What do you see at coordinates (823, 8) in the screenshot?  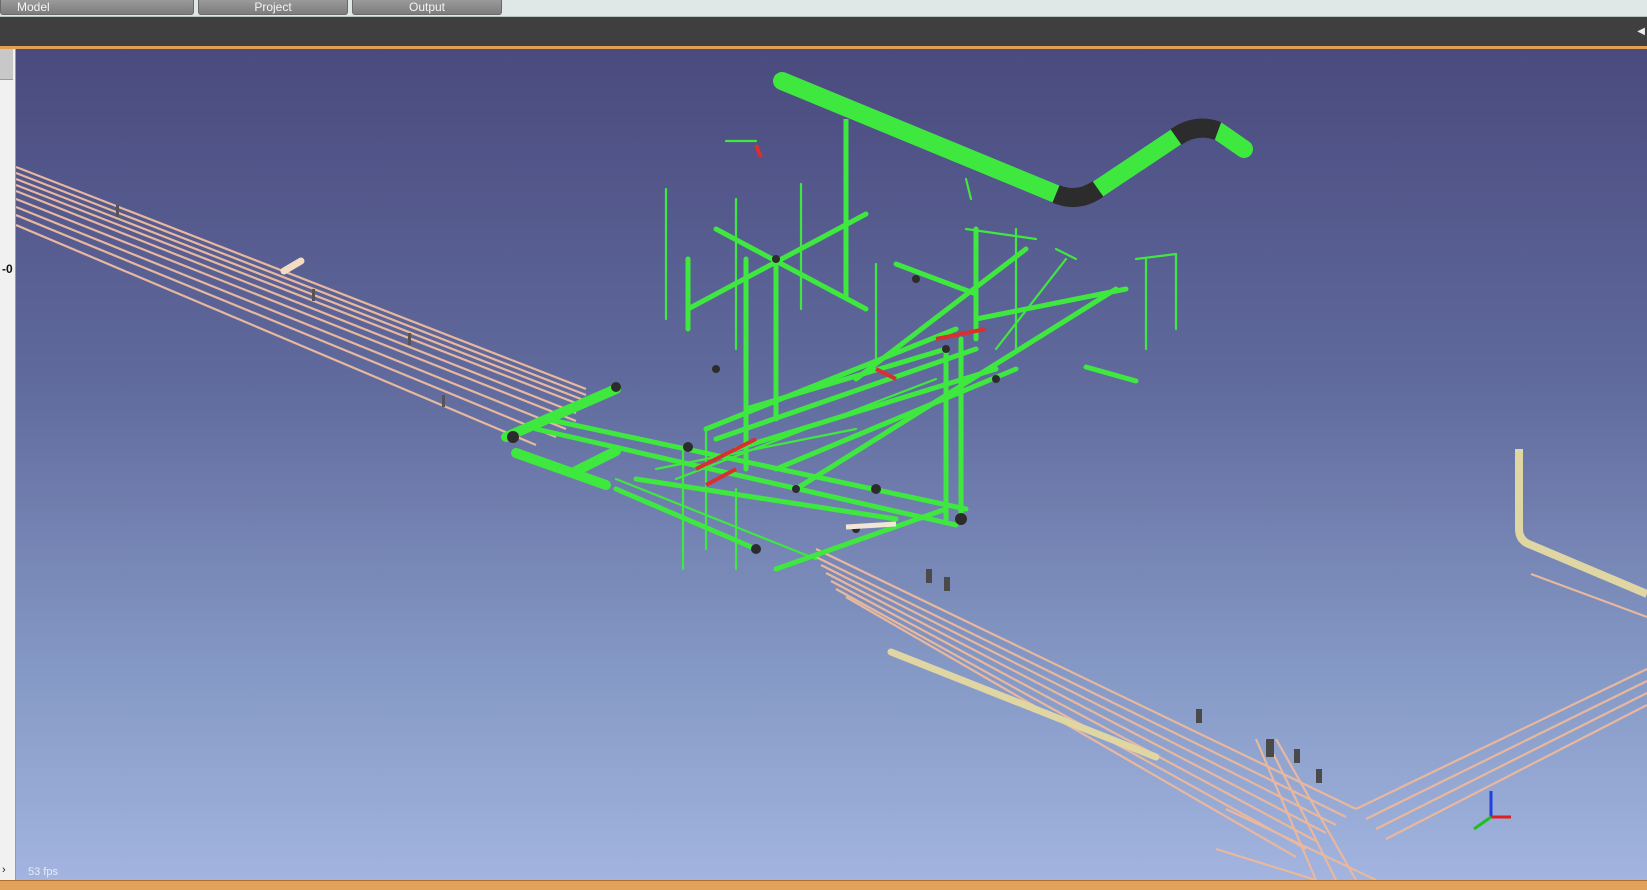 I see `tab-bar: Model Project Output` at bounding box center [823, 8].